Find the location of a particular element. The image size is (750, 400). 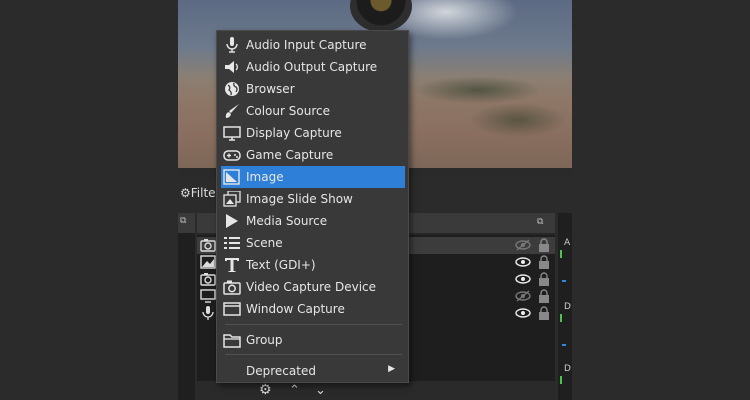

menu-item-video-capture-device: Video Capture Device is located at coordinates (313, 287).